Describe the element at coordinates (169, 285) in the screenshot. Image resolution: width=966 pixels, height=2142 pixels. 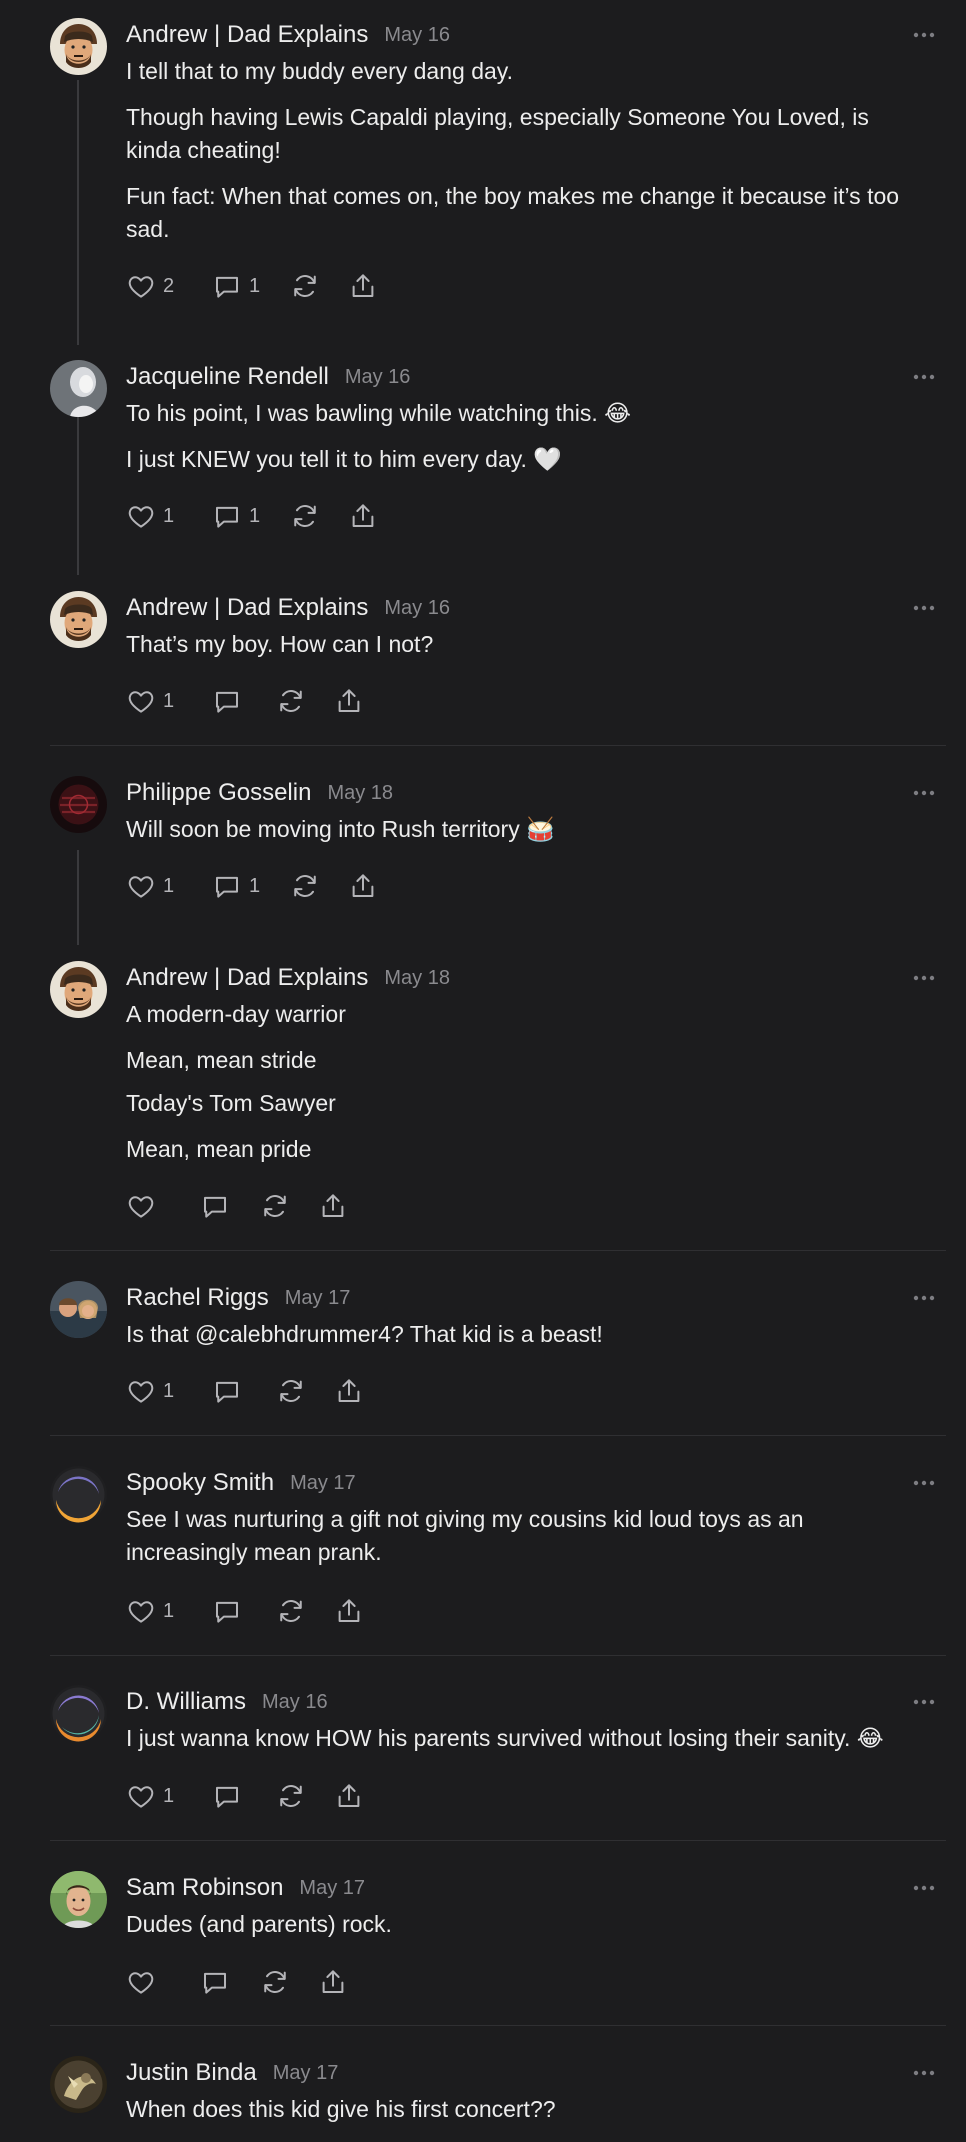
I see `like-count: 2` at that location.